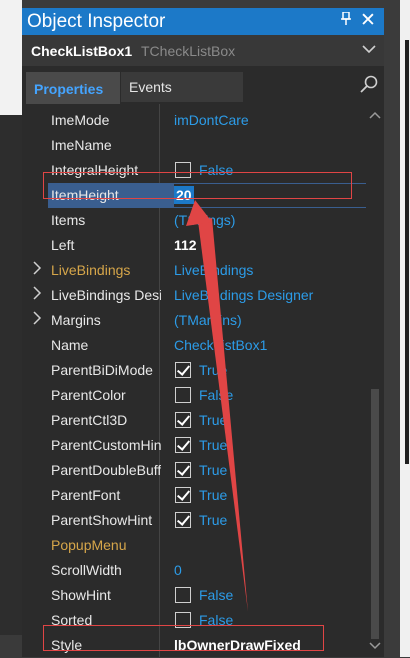  What do you see at coordinates (407, 252) in the screenshot?
I see `background-divider` at bounding box center [407, 252].